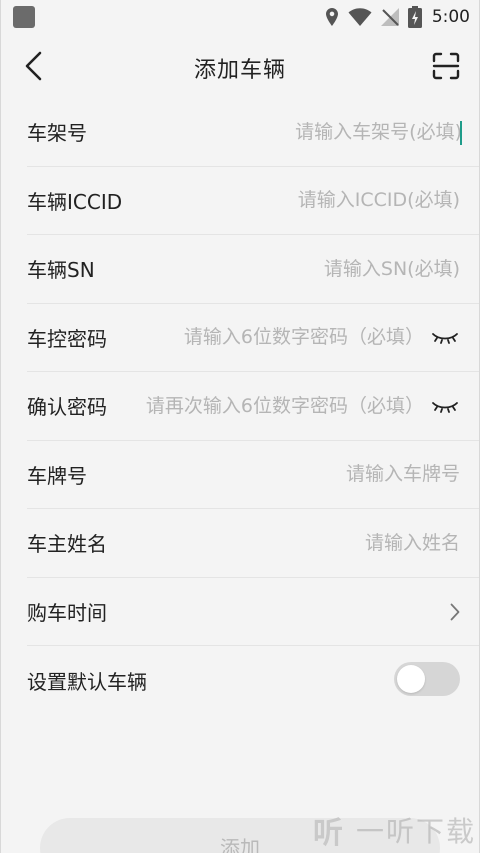 This screenshot has width=480, height=853. What do you see at coordinates (253, 612) in the screenshot?
I see `form-row-purchase-date: 购车时间` at bounding box center [253, 612].